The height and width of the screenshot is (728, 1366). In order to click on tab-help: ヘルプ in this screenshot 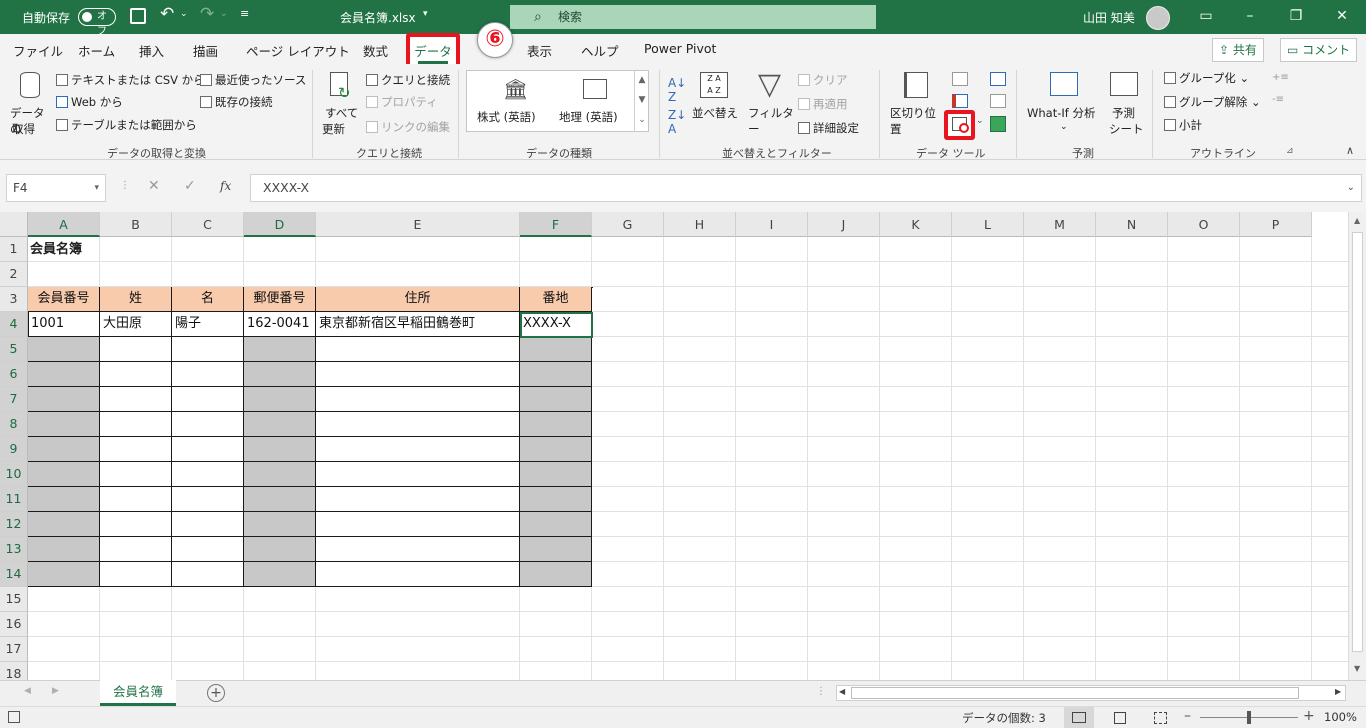, I will do `click(600, 50)`.